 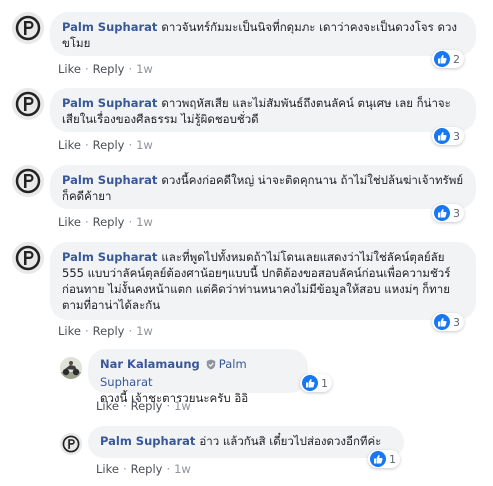 What do you see at coordinates (456, 59) in the screenshot?
I see `reaction-number: 2` at bounding box center [456, 59].